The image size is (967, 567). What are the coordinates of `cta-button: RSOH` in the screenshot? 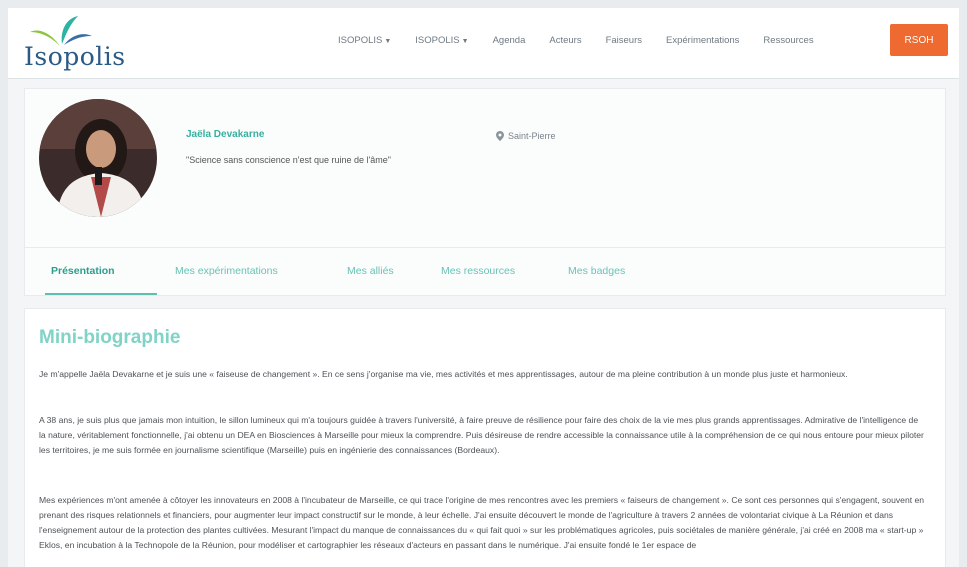 It's located at (919, 40).